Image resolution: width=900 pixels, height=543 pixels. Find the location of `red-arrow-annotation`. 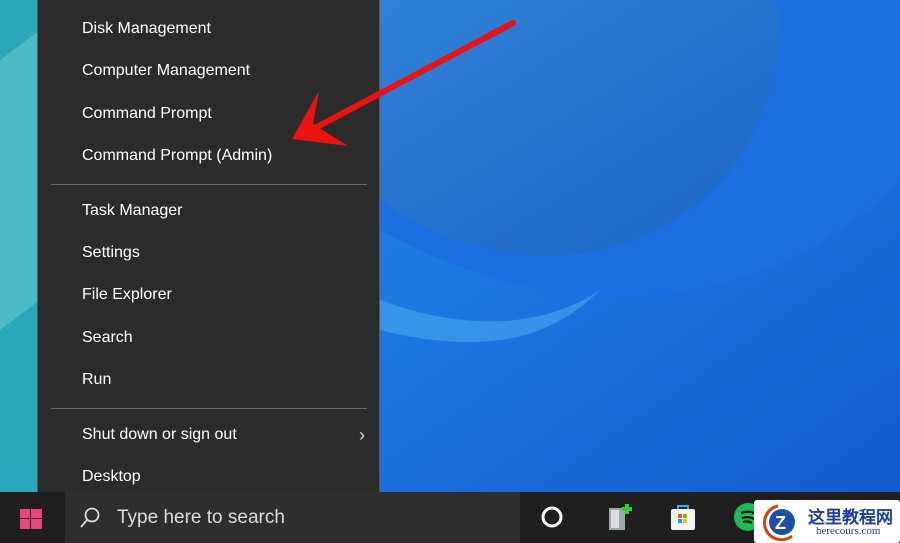

red-arrow-annotation is located at coordinates (404, 83).